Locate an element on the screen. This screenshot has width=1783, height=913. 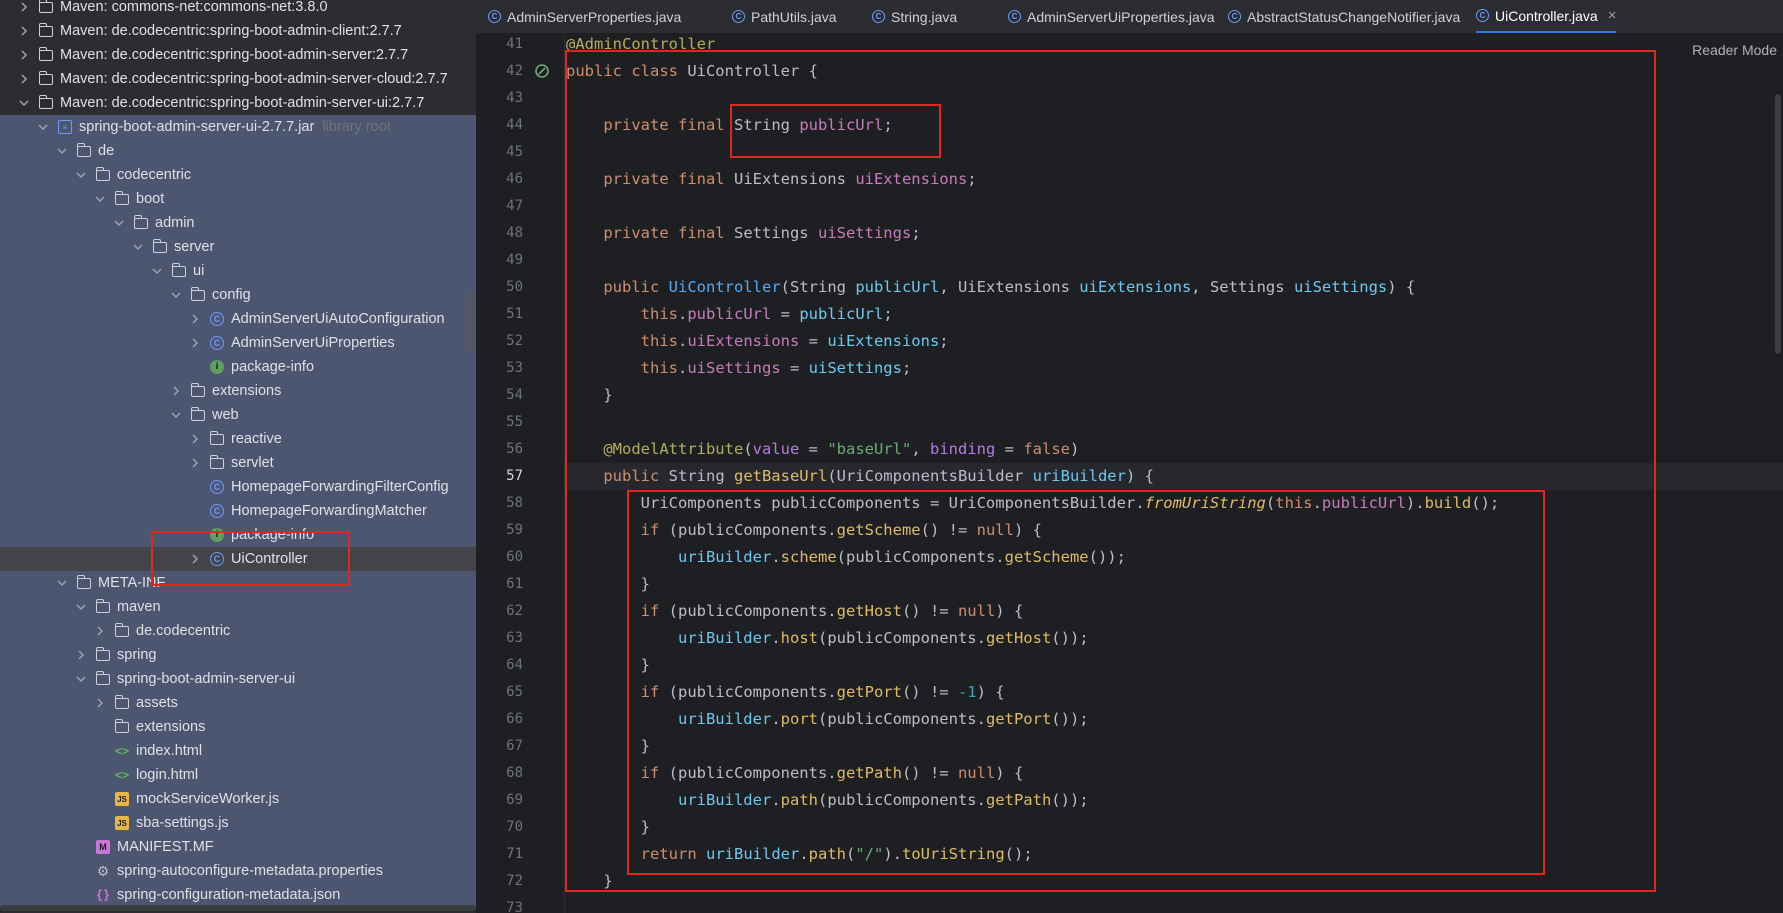
tree-item: config is located at coordinates (238, 295).